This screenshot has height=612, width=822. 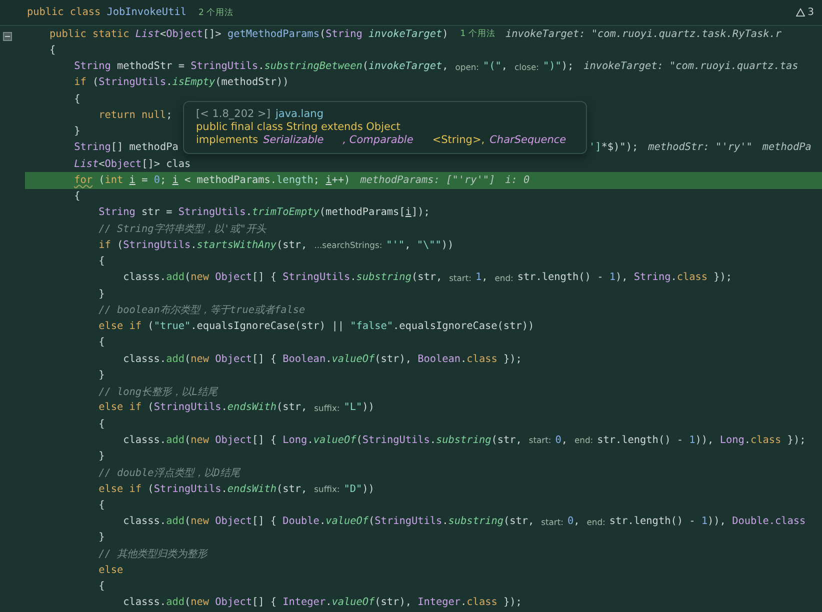 I want to click on debug-value: invokeTarget: "com.ruoyi.quartz.tas, so click(x=691, y=66).